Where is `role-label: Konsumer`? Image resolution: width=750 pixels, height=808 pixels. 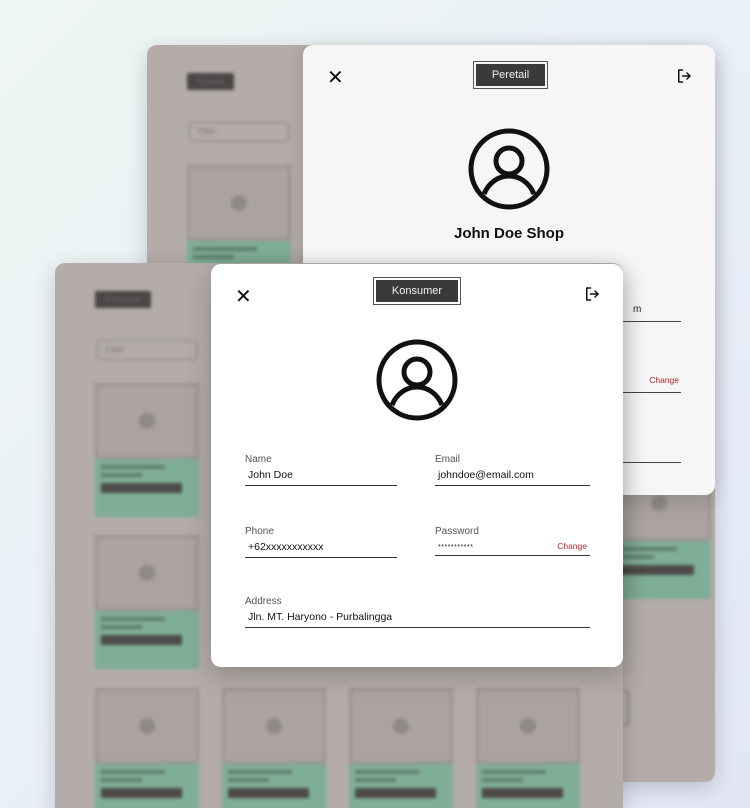
role-label: Konsumer is located at coordinates (417, 291).